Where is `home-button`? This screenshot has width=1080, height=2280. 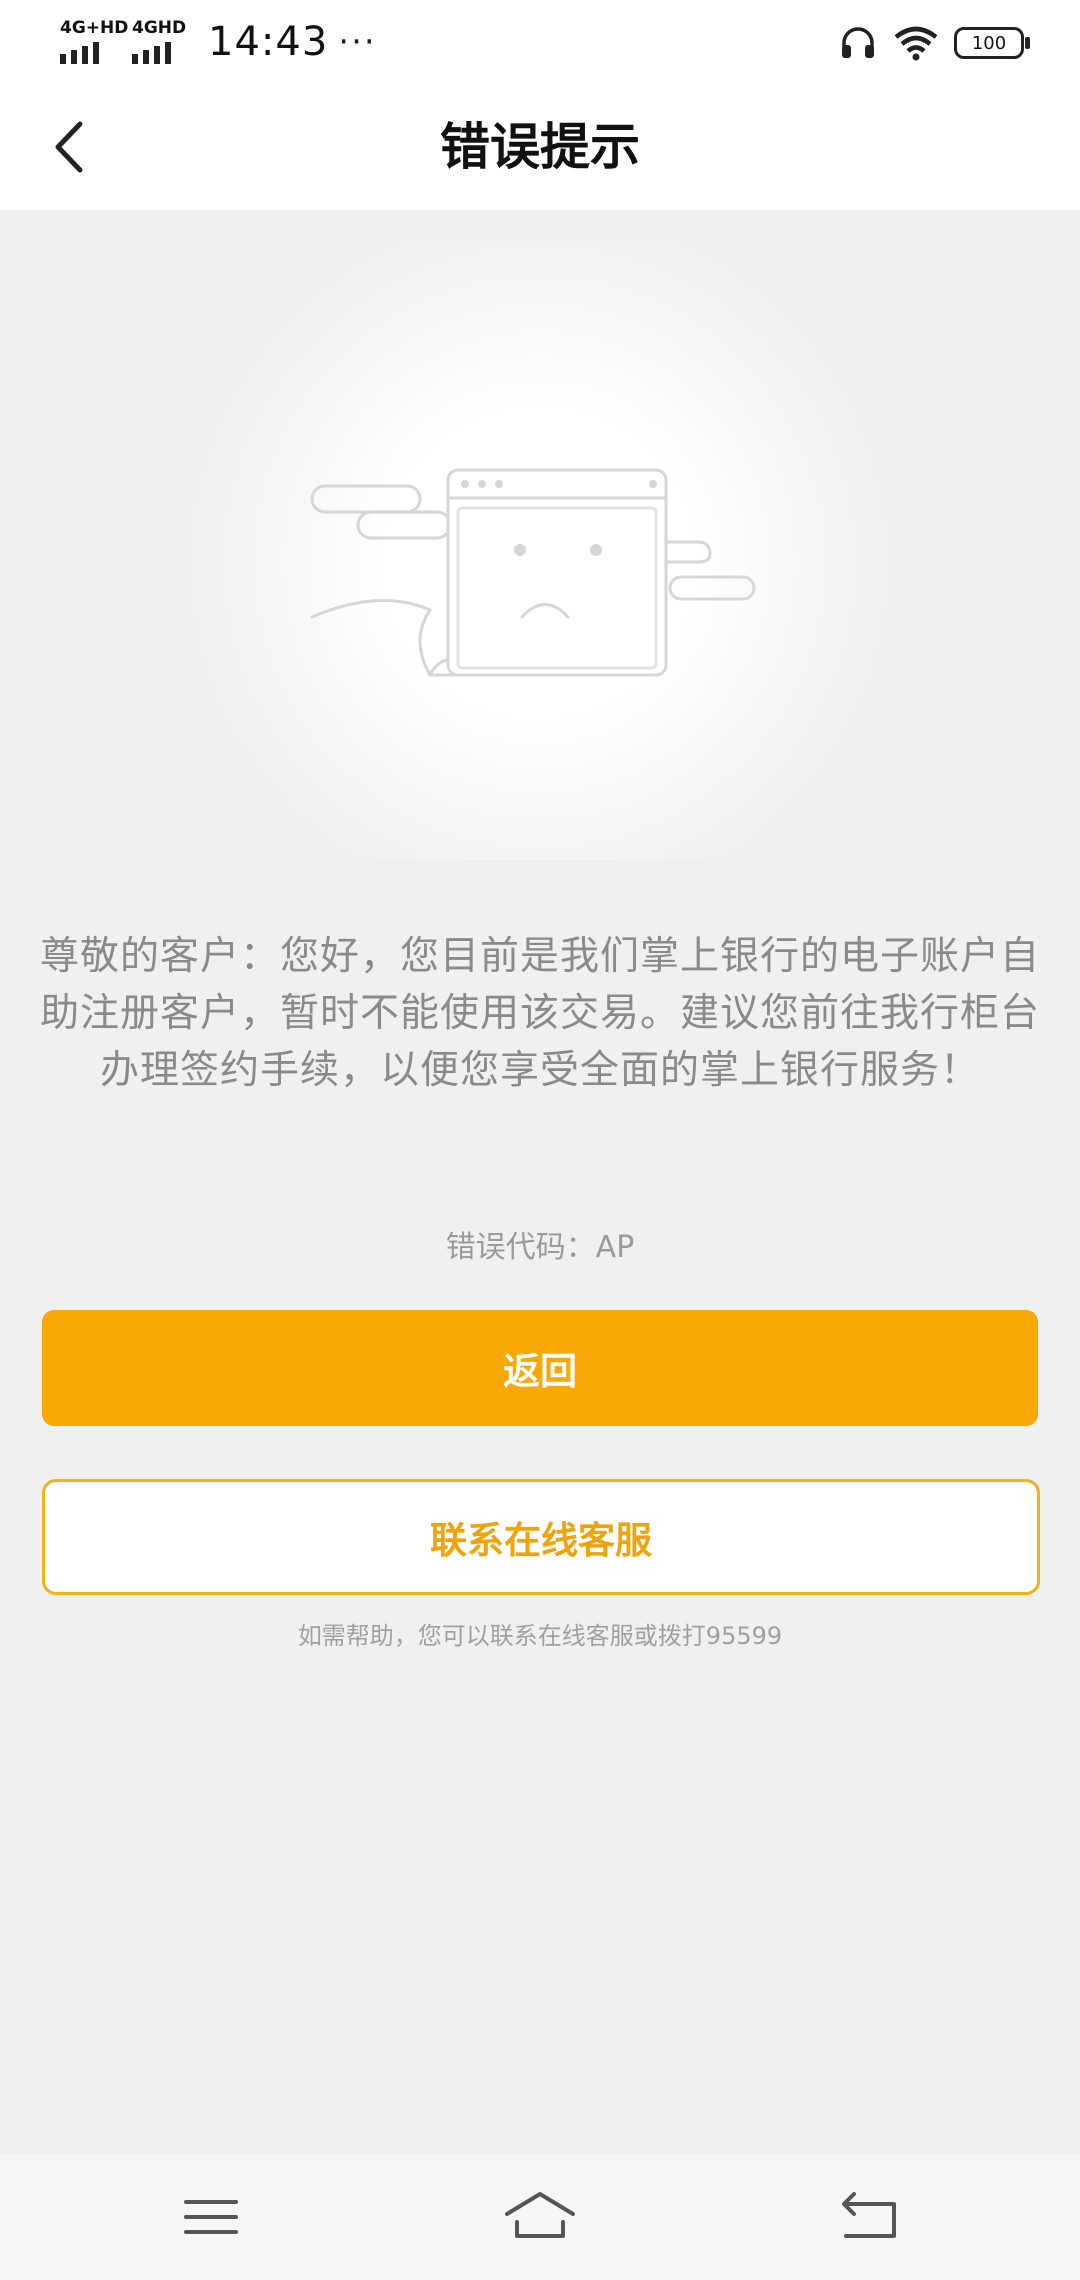
home-button is located at coordinates (540, 2217).